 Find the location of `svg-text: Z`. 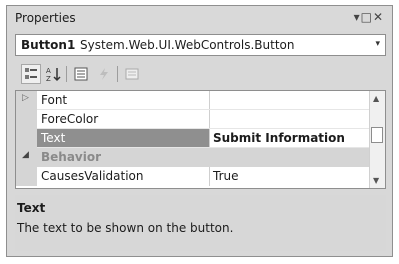

svg-text: Z is located at coordinates (48, 78).